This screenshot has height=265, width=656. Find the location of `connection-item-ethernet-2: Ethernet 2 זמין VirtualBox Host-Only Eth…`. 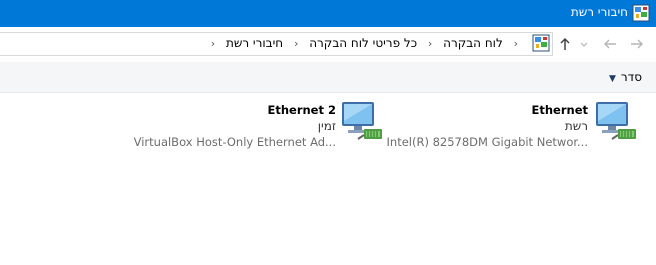

connection-item-ethernet-2: Ethernet 2 זמין VirtualBox Host-Only Eth… is located at coordinates (263, 123).